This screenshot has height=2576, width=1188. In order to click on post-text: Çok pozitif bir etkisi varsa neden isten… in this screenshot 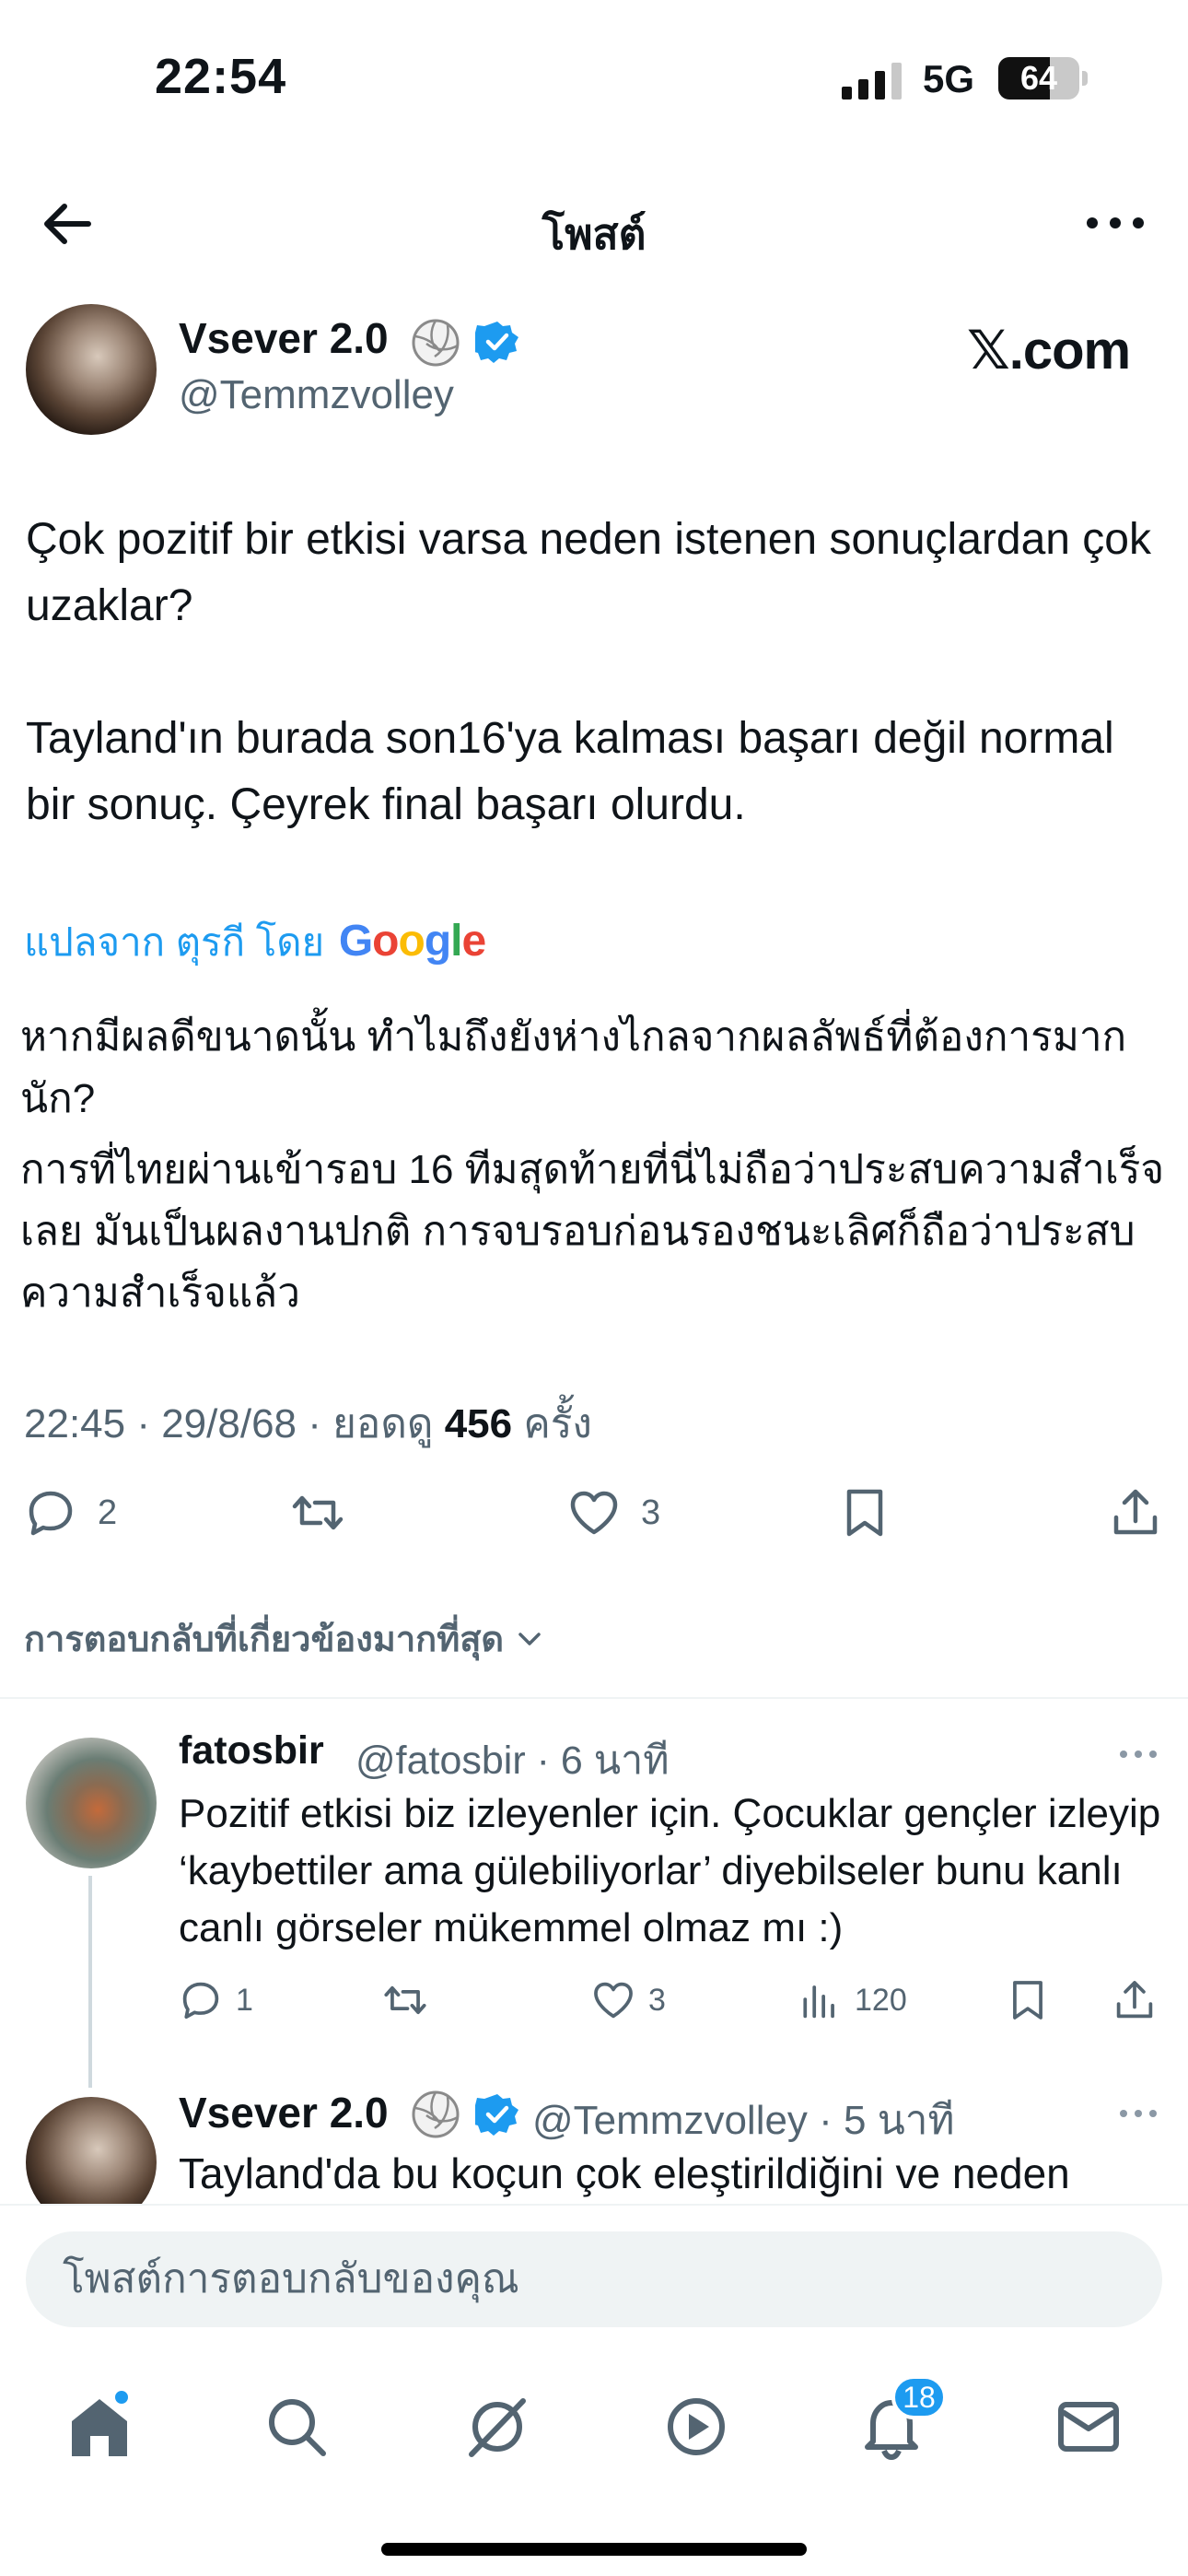, I will do `click(592, 706)`.